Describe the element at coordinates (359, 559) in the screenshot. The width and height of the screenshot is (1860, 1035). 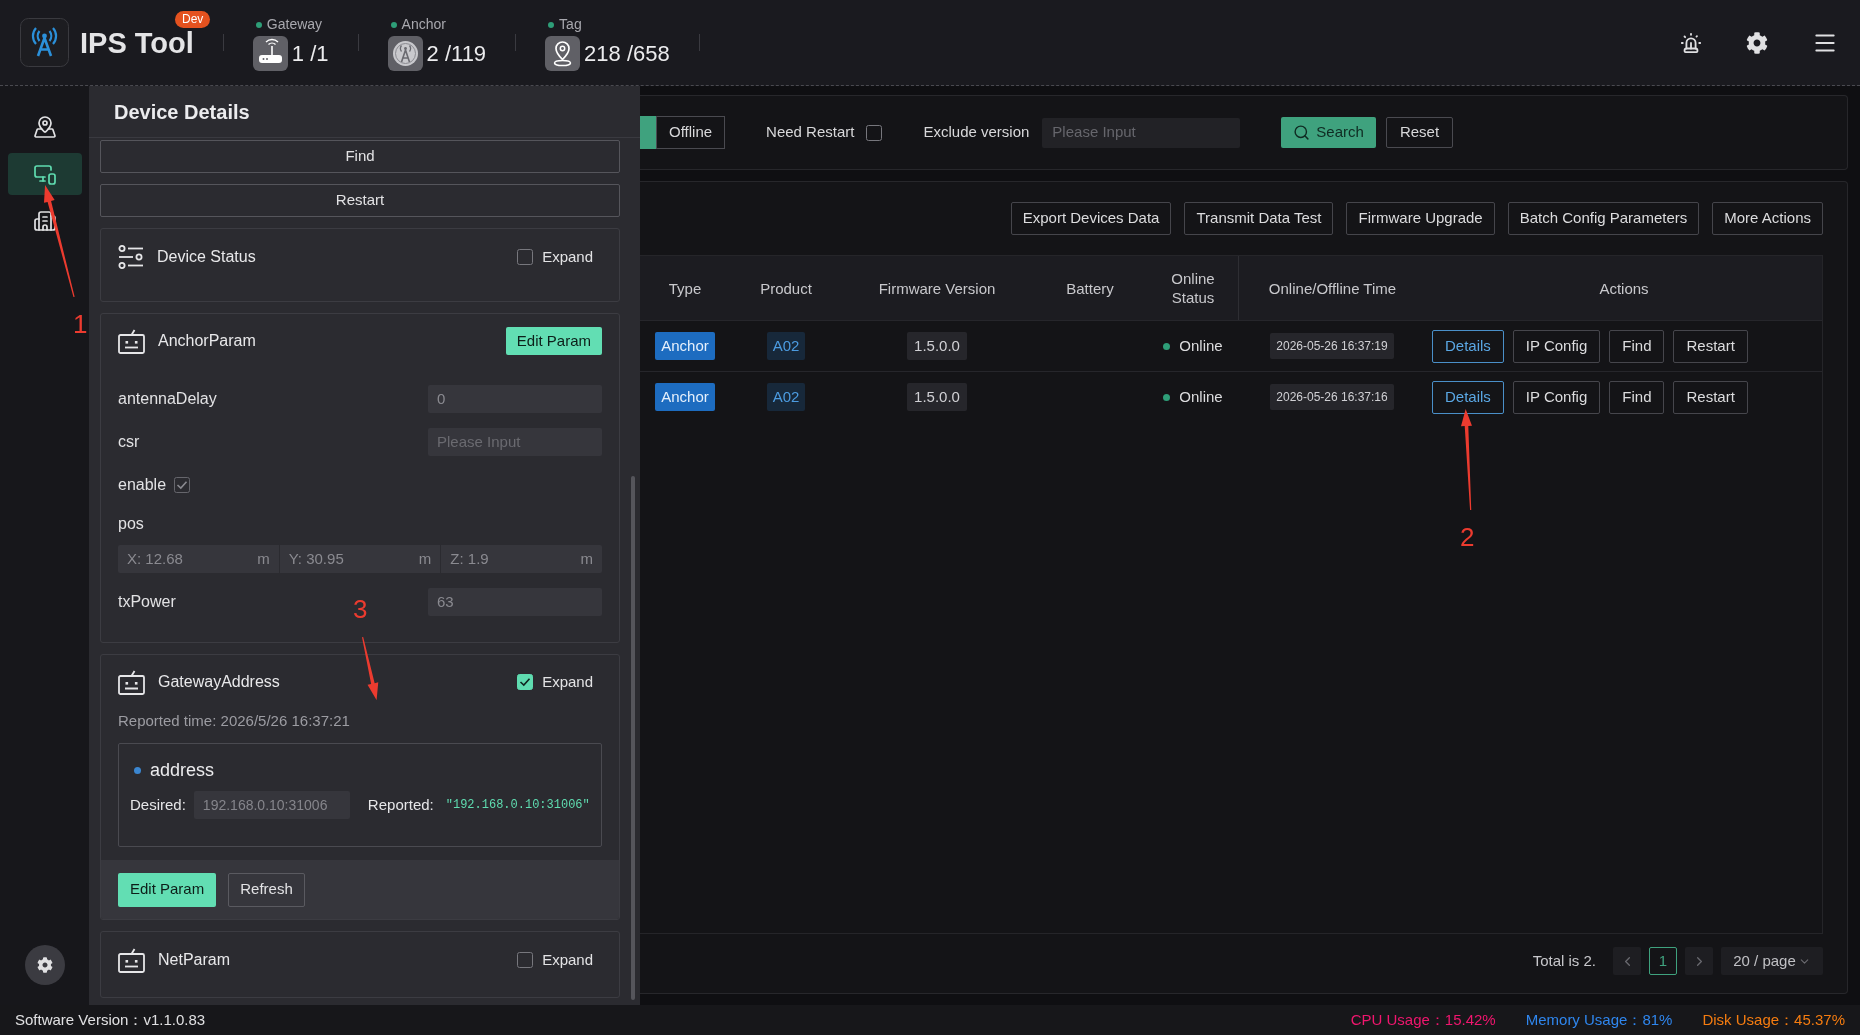
I see `input-field: Y: 30.95 m` at that location.